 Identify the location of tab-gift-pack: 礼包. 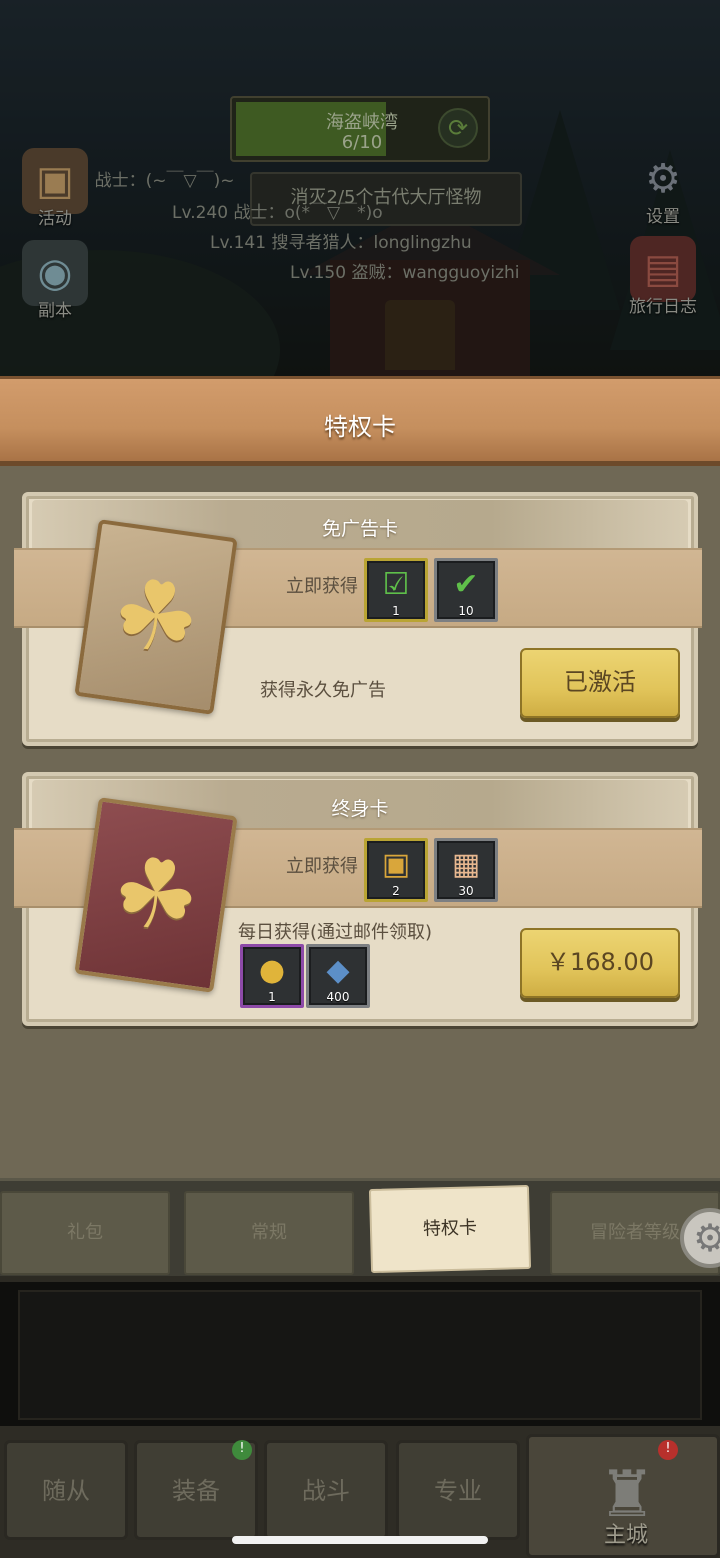
(85, 1233).